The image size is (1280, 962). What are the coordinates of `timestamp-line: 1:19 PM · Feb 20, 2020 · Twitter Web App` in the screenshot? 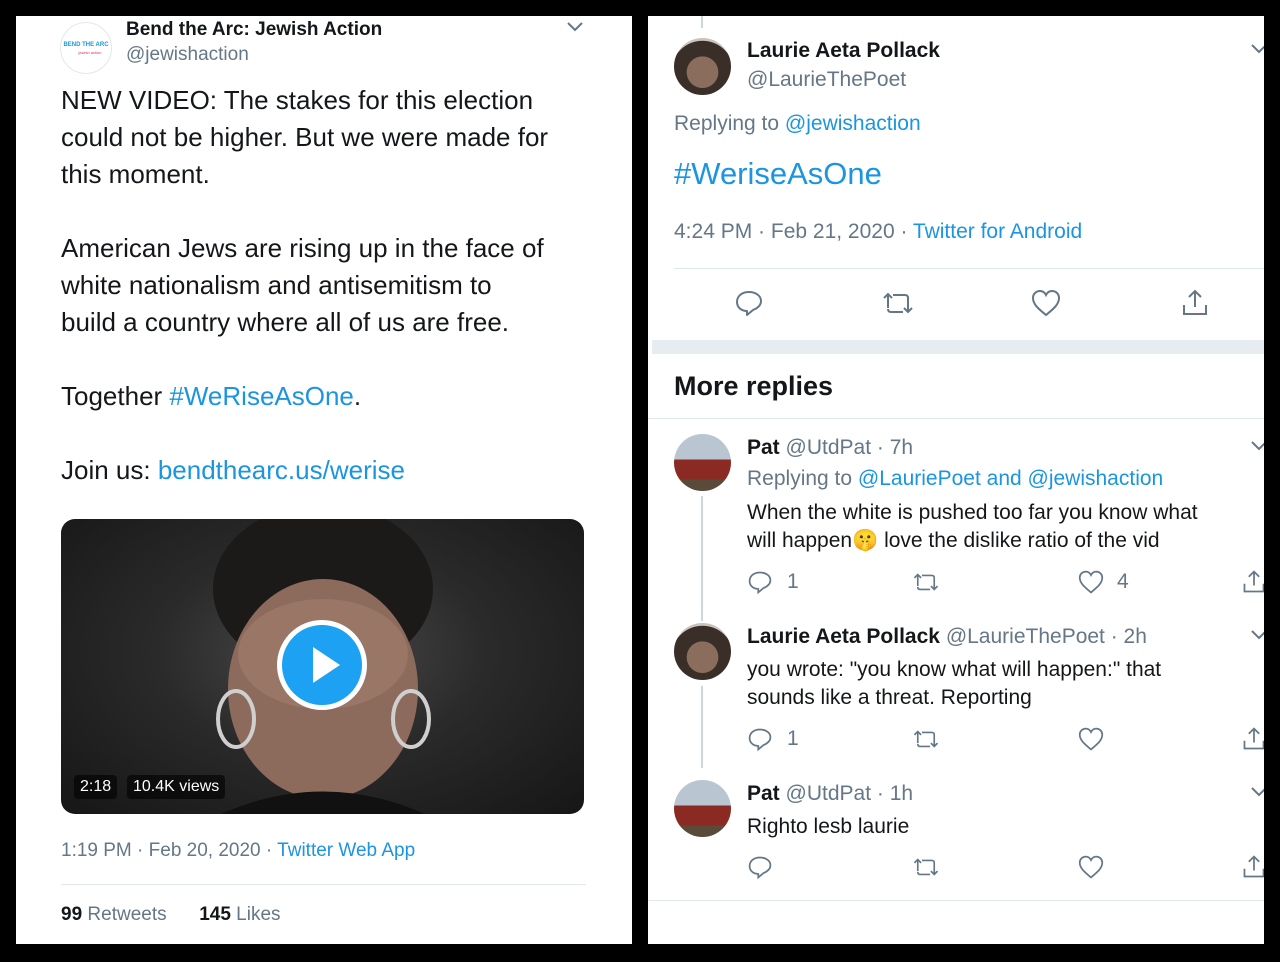 It's located at (238, 851).